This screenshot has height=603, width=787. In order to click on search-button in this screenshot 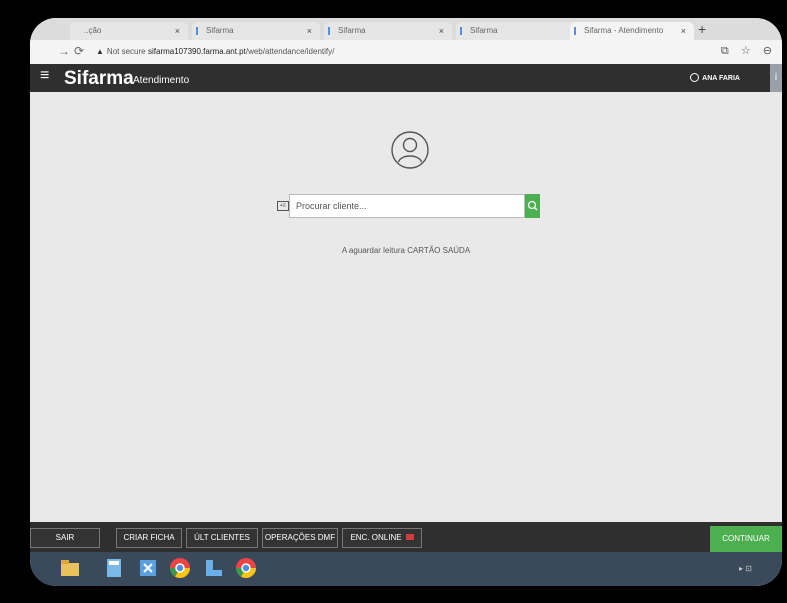, I will do `click(532, 206)`.